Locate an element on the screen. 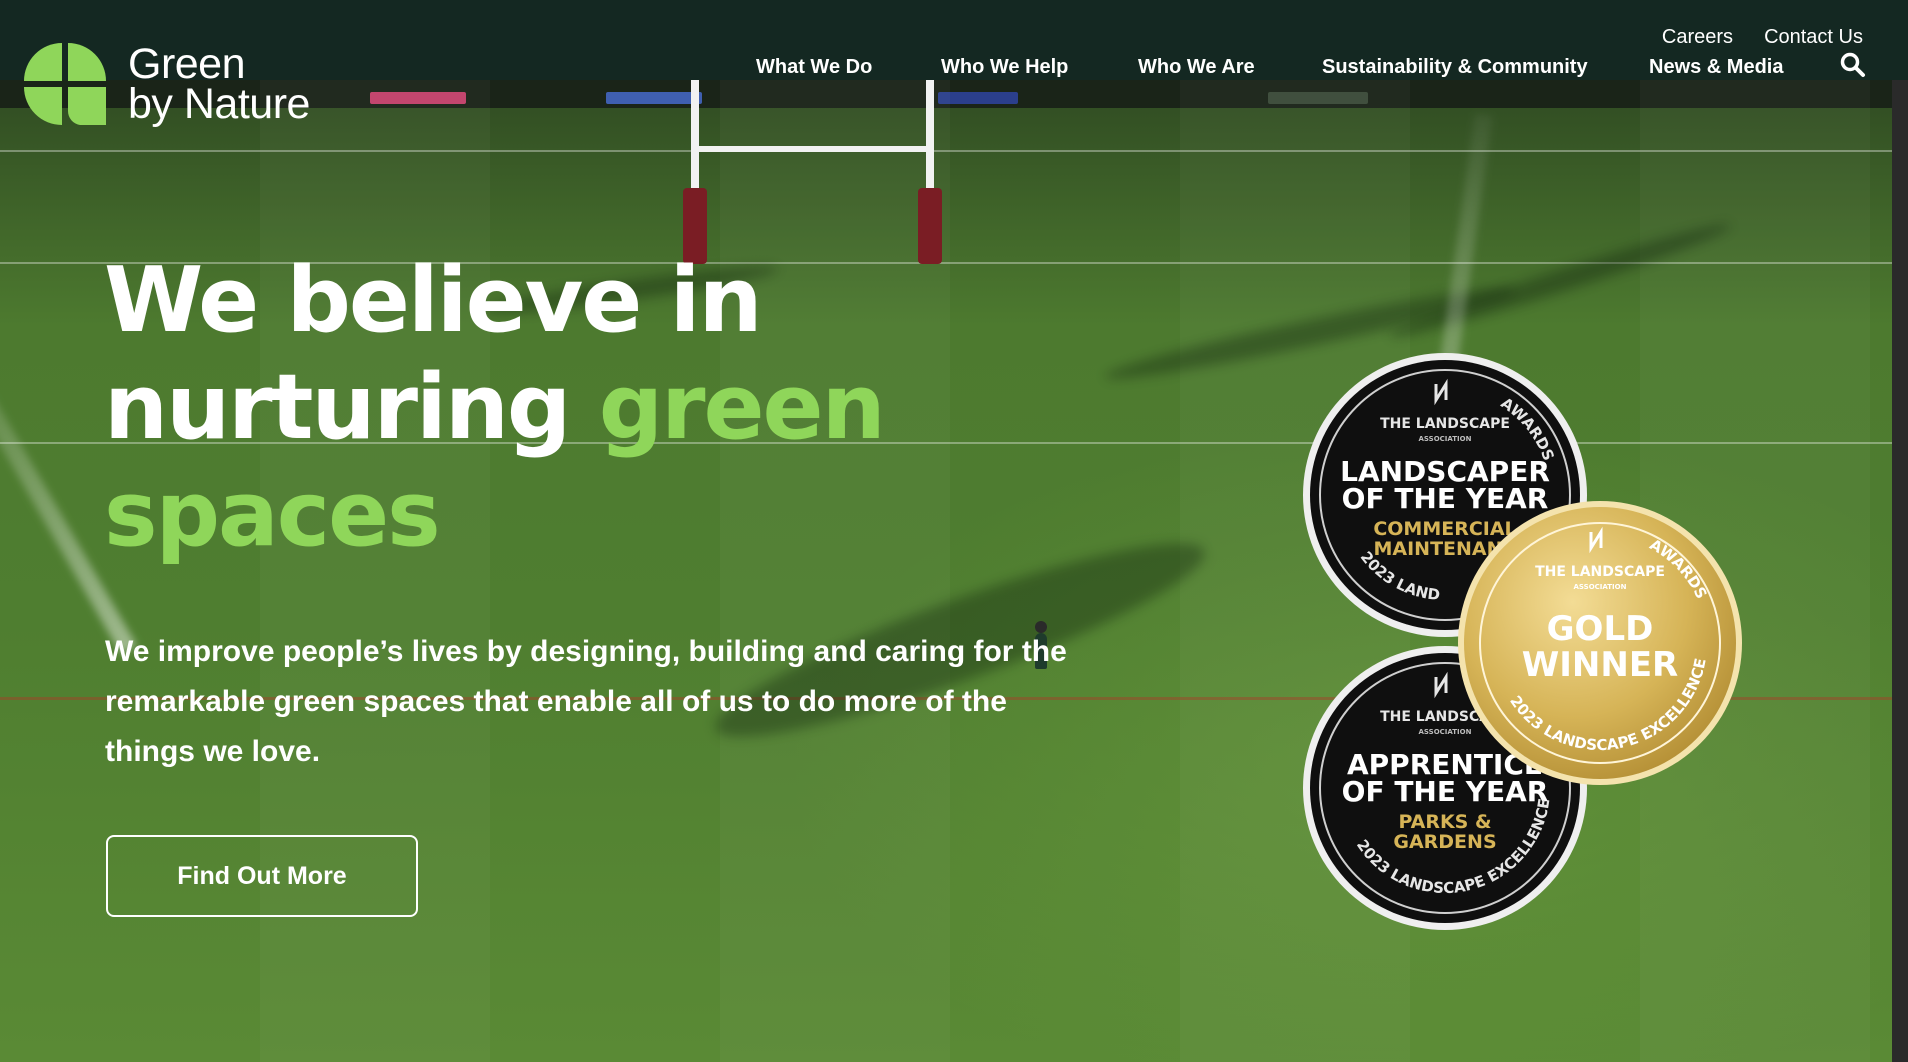 The height and width of the screenshot is (1062, 1908). contact-us-link: Contact Us is located at coordinates (1813, 37).